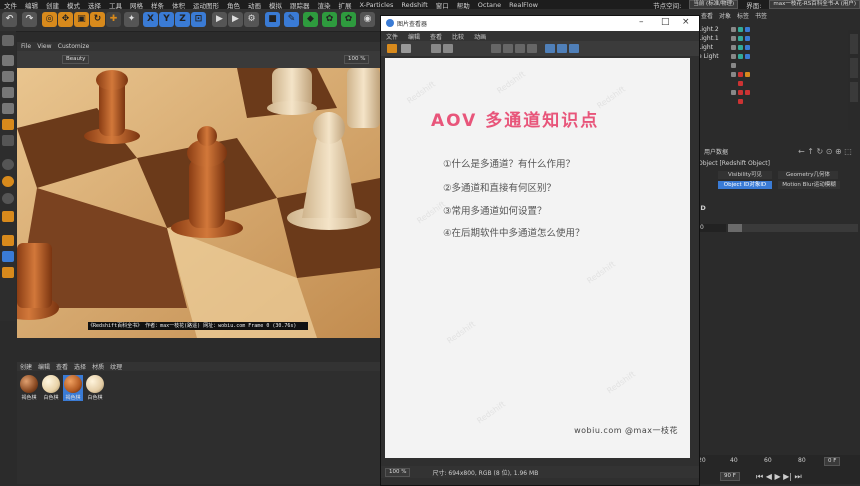  Describe the element at coordinates (44, 46) in the screenshot. I see `viewport-menu-item: View` at that location.